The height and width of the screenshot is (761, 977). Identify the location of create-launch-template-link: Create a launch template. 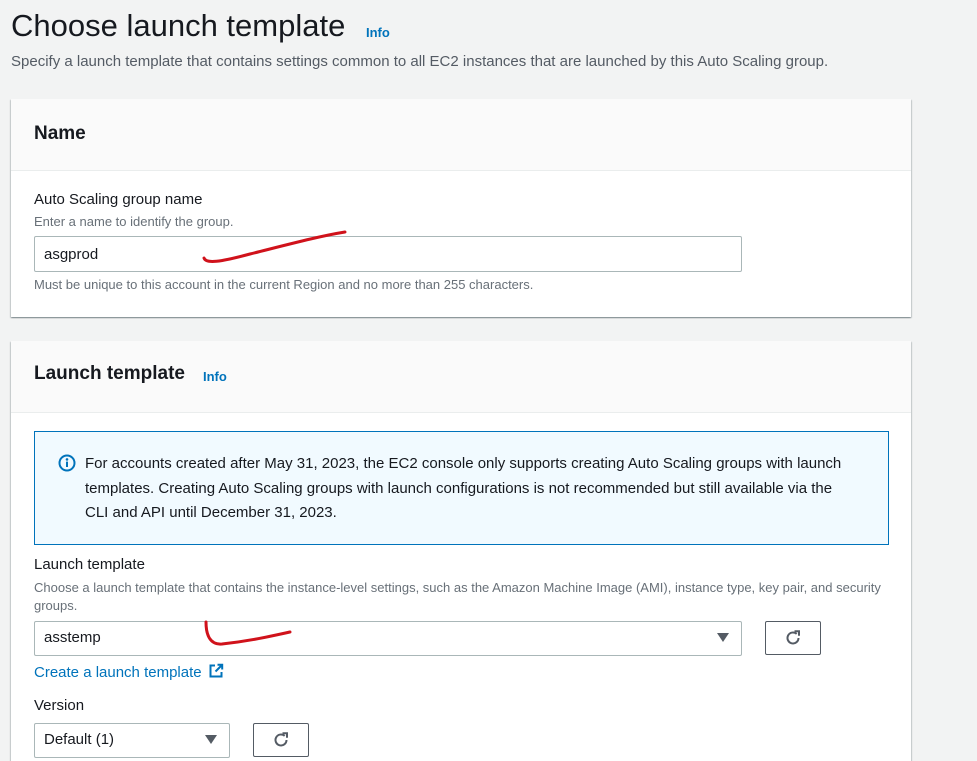
(129, 672).